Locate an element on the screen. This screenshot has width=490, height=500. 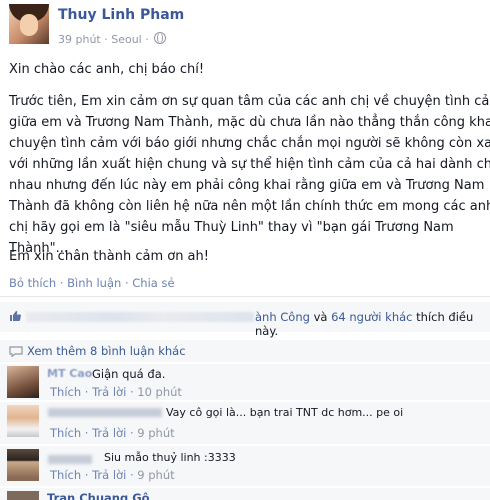
unlike-link: Bỏ thích is located at coordinates (32, 283).